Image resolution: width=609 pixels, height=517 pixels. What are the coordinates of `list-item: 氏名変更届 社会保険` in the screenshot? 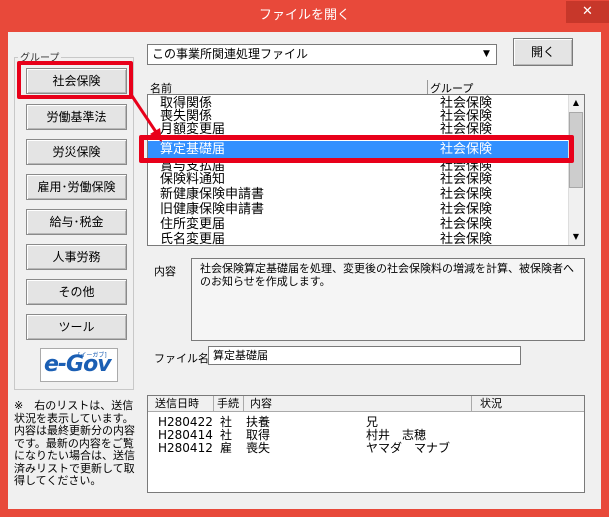 It's located at (358, 239).